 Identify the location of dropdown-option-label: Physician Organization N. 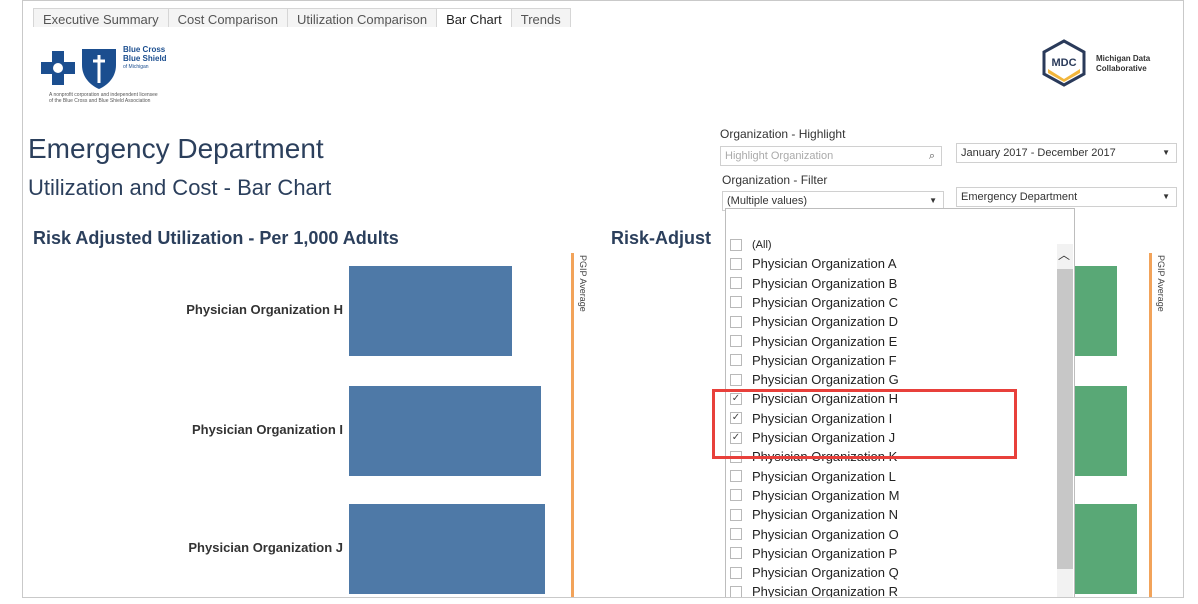
(825, 515).